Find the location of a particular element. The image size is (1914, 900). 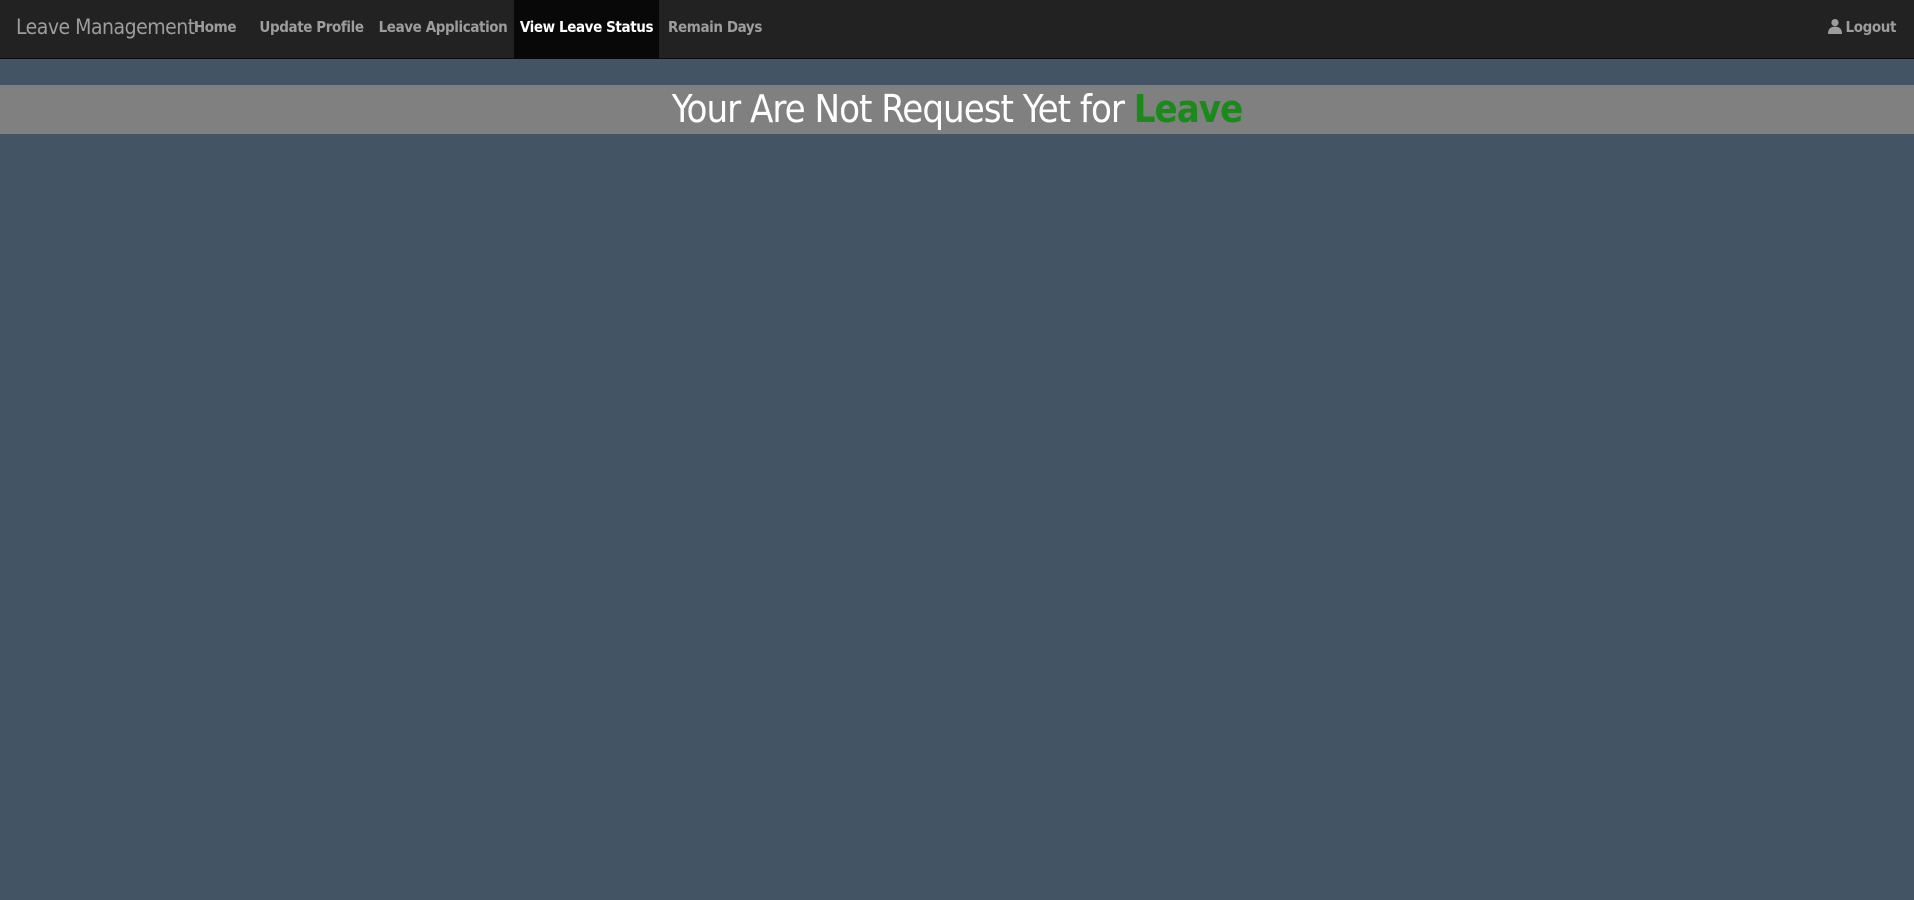

nav-item-update-profile: Update Profile is located at coordinates (311, 29).